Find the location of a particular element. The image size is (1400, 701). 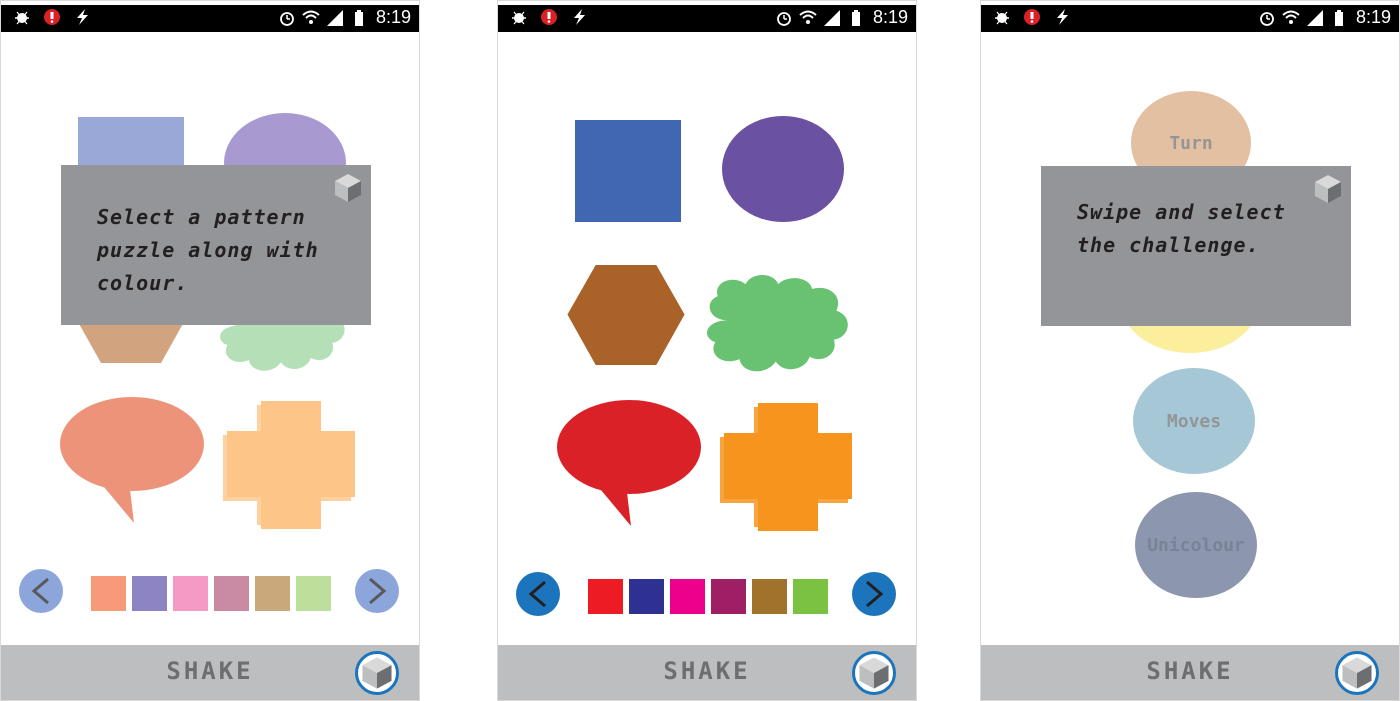

challenge-label: Moves is located at coordinates (1194, 421).